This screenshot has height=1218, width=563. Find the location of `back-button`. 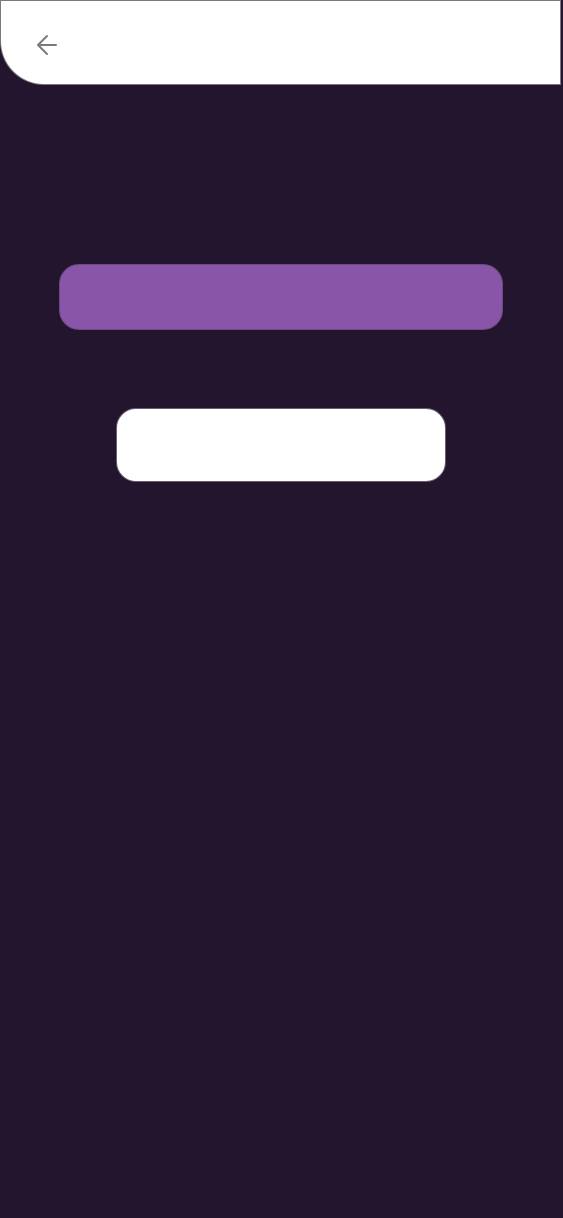

back-button is located at coordinates (47, 45).